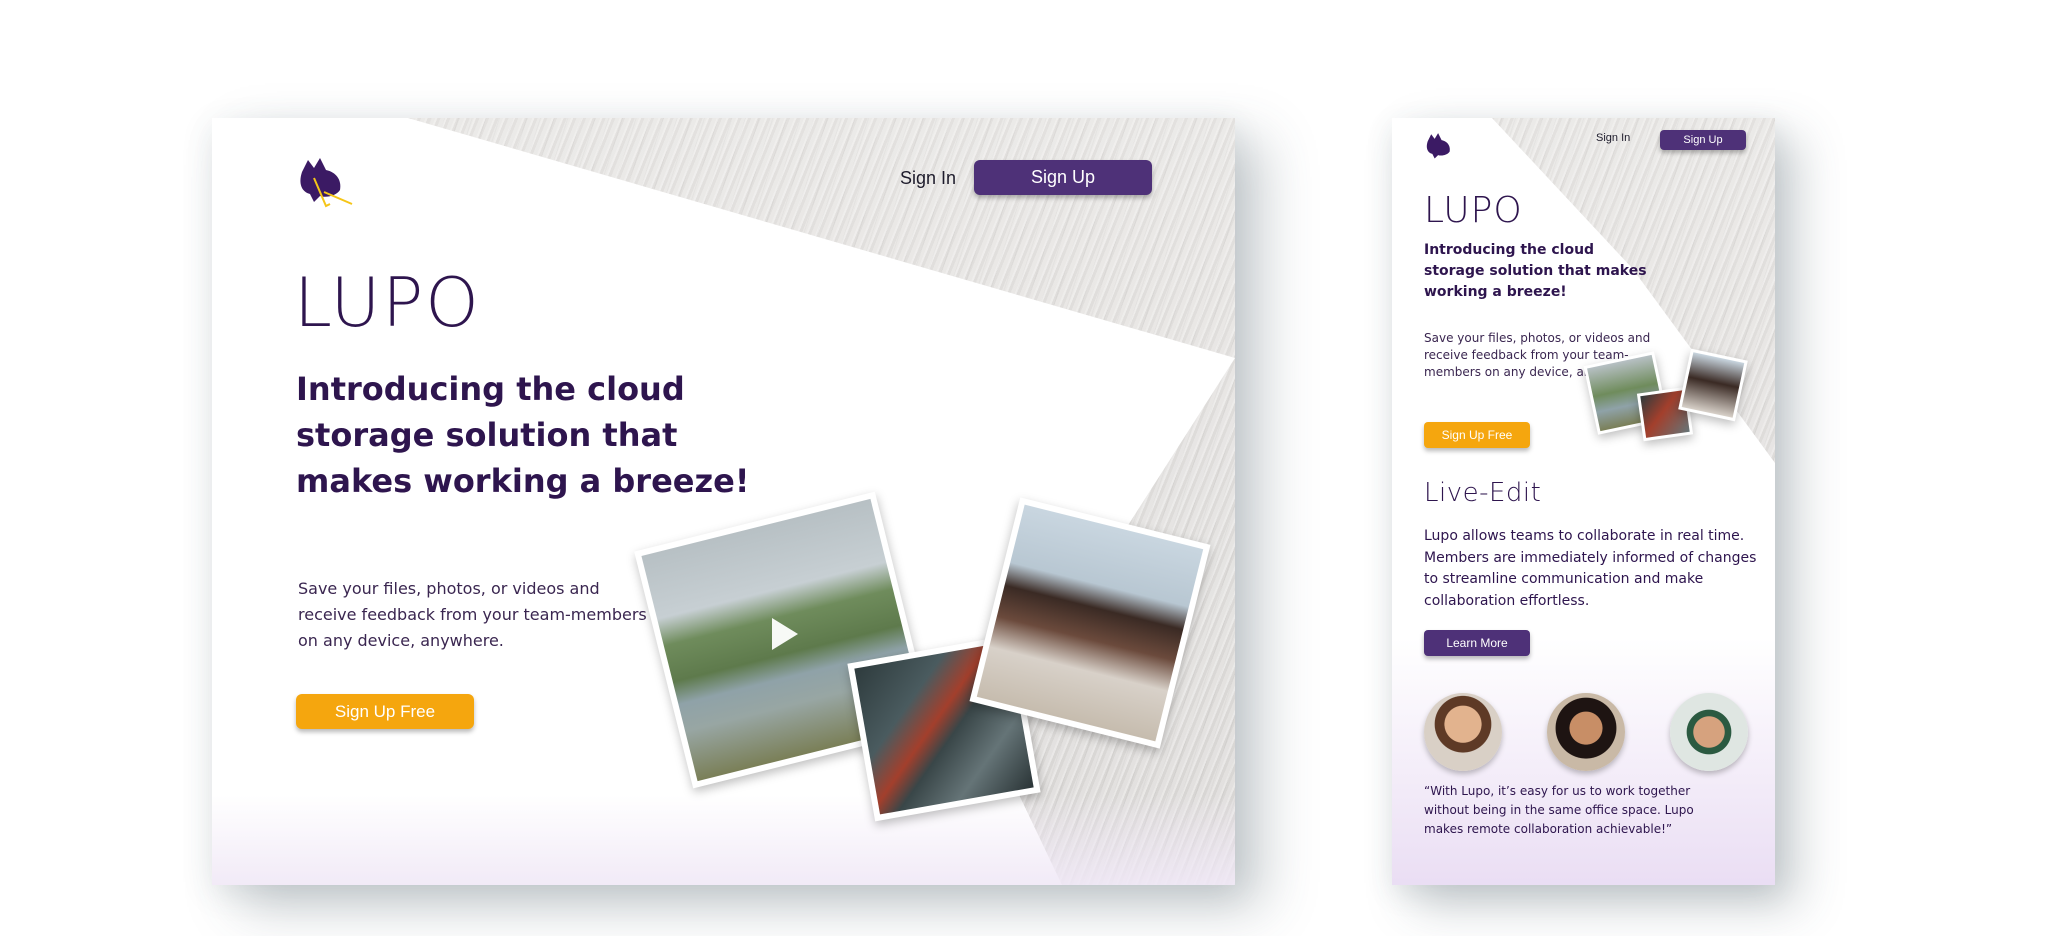 The width and height of the screenshot is (2056, 936). What do you see at coordinates (1477, 643) in the screenshot?
I see `learn-more-button: Learn More` at bounding box center [1477, 643].